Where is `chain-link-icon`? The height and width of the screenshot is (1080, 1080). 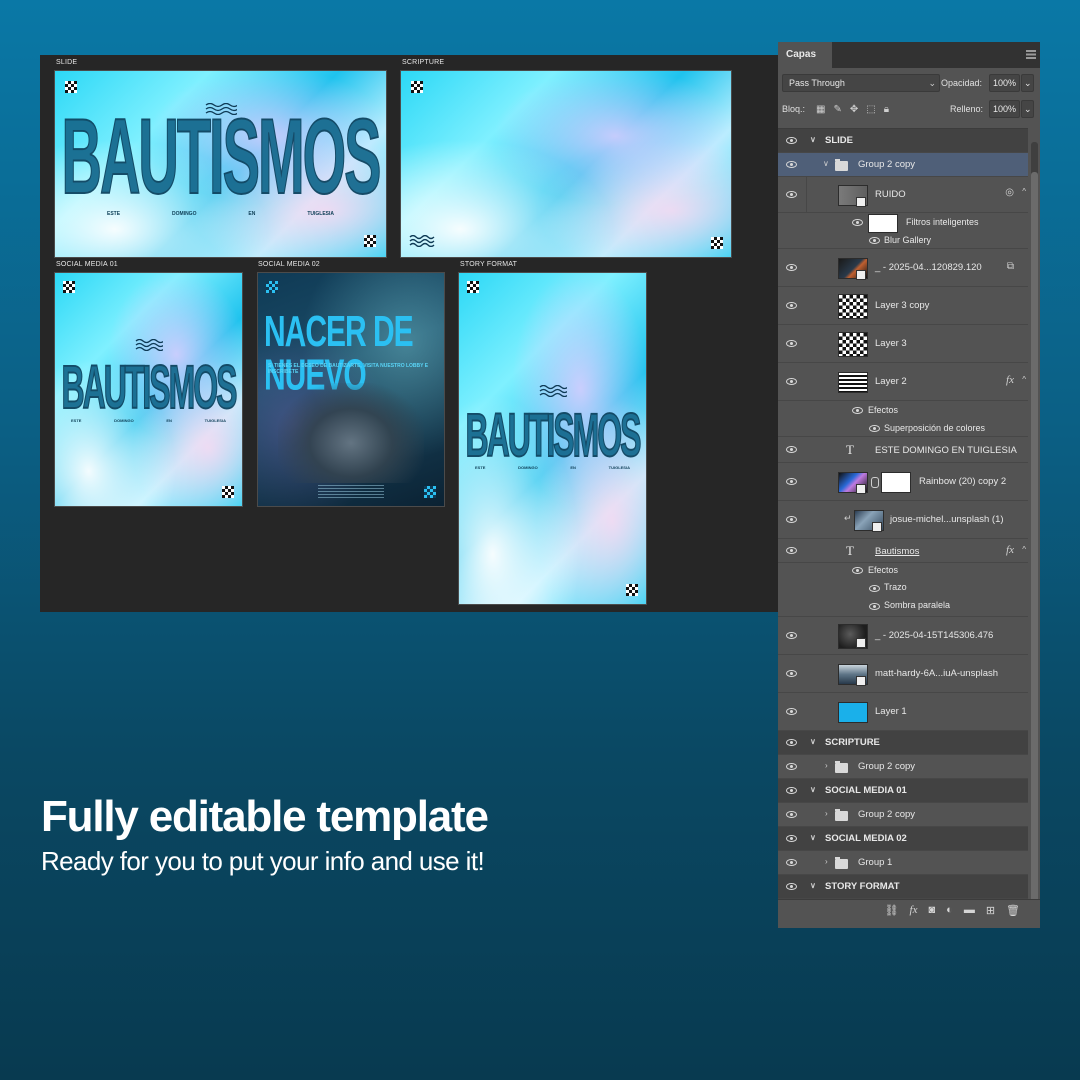
chain-link-icon is located at coordinates (875, 482).